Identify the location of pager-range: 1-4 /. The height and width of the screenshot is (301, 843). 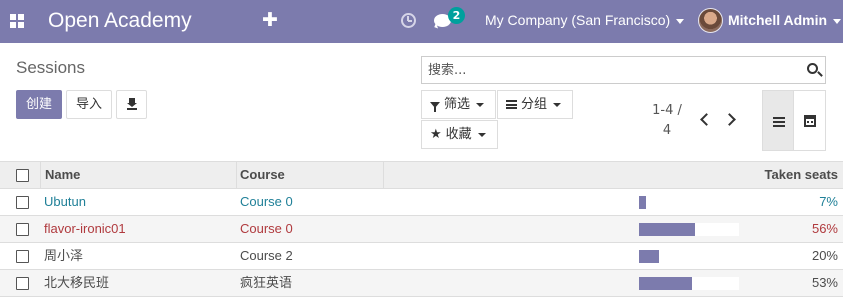
(667, 110).